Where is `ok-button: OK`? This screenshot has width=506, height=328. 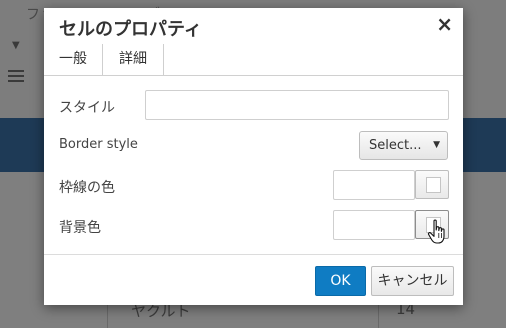 ok-button: OK is located at coordinates (340, 281).